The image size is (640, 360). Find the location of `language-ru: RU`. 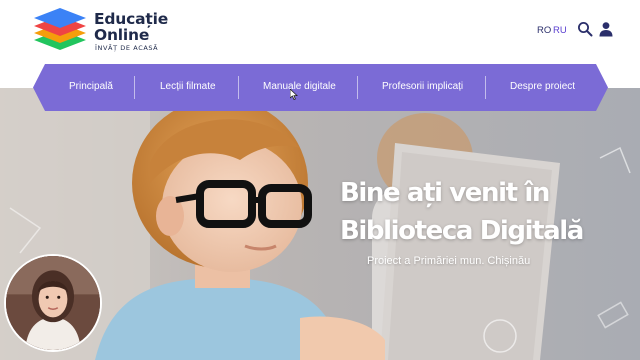

language-ru: RU is located at coordinates (560, 30).